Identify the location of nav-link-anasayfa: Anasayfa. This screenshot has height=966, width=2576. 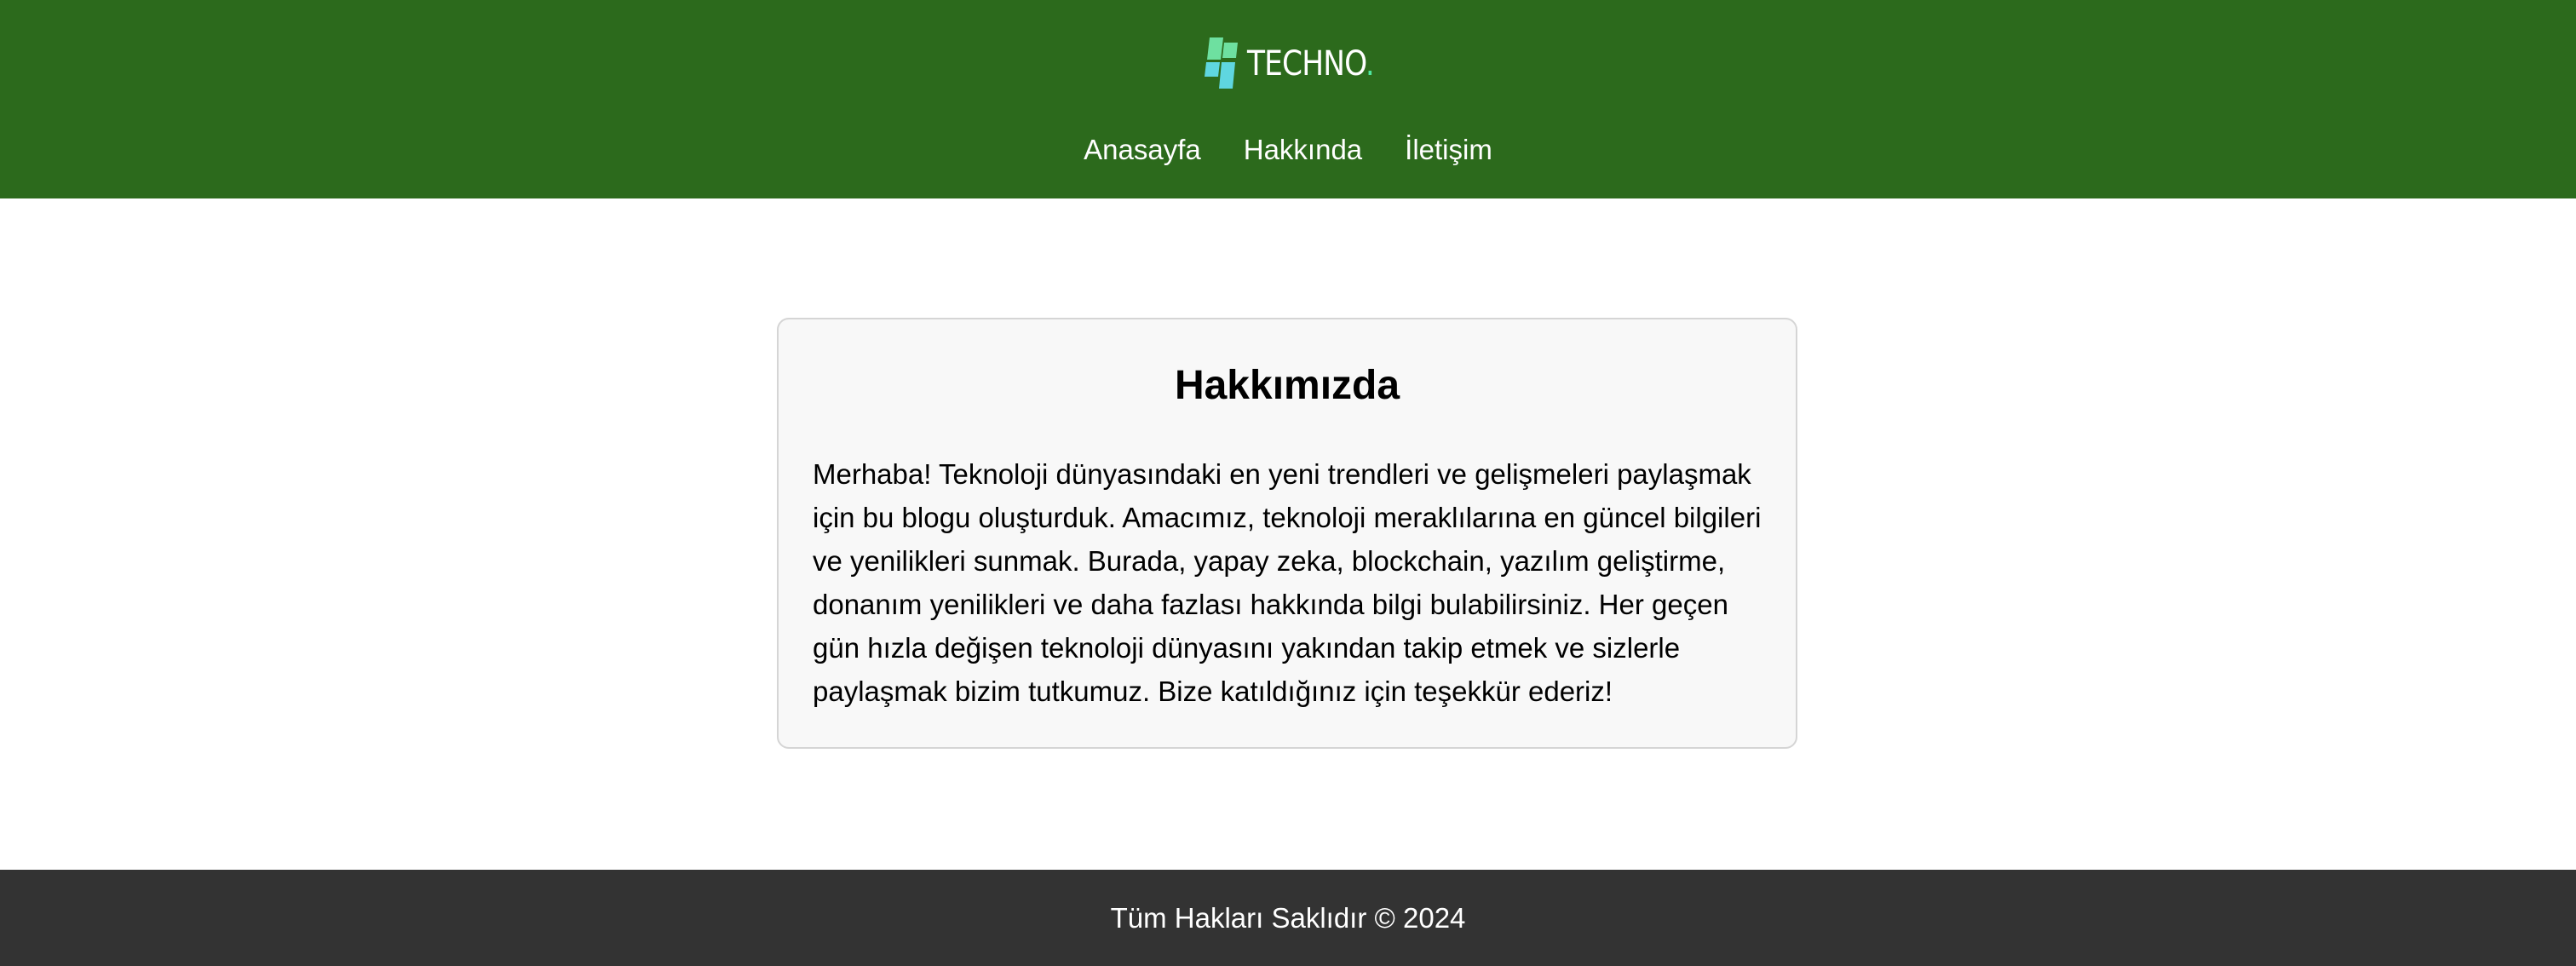
(1143, 150).